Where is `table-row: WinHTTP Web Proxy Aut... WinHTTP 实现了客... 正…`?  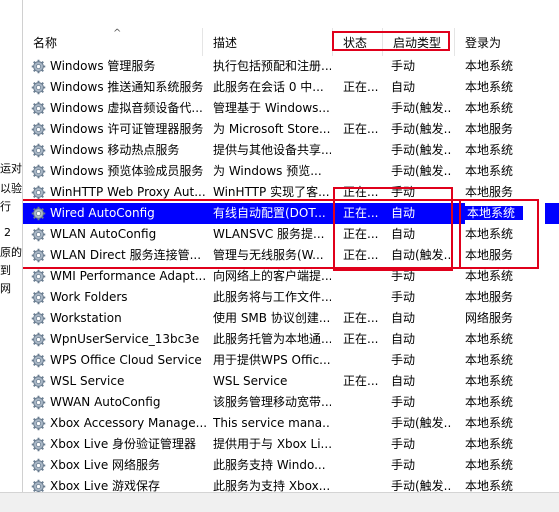
table-row: WinHTTP Web Proxy Aut... WinHTTP 实现了客... 正… is located at coordinates (291, 192).